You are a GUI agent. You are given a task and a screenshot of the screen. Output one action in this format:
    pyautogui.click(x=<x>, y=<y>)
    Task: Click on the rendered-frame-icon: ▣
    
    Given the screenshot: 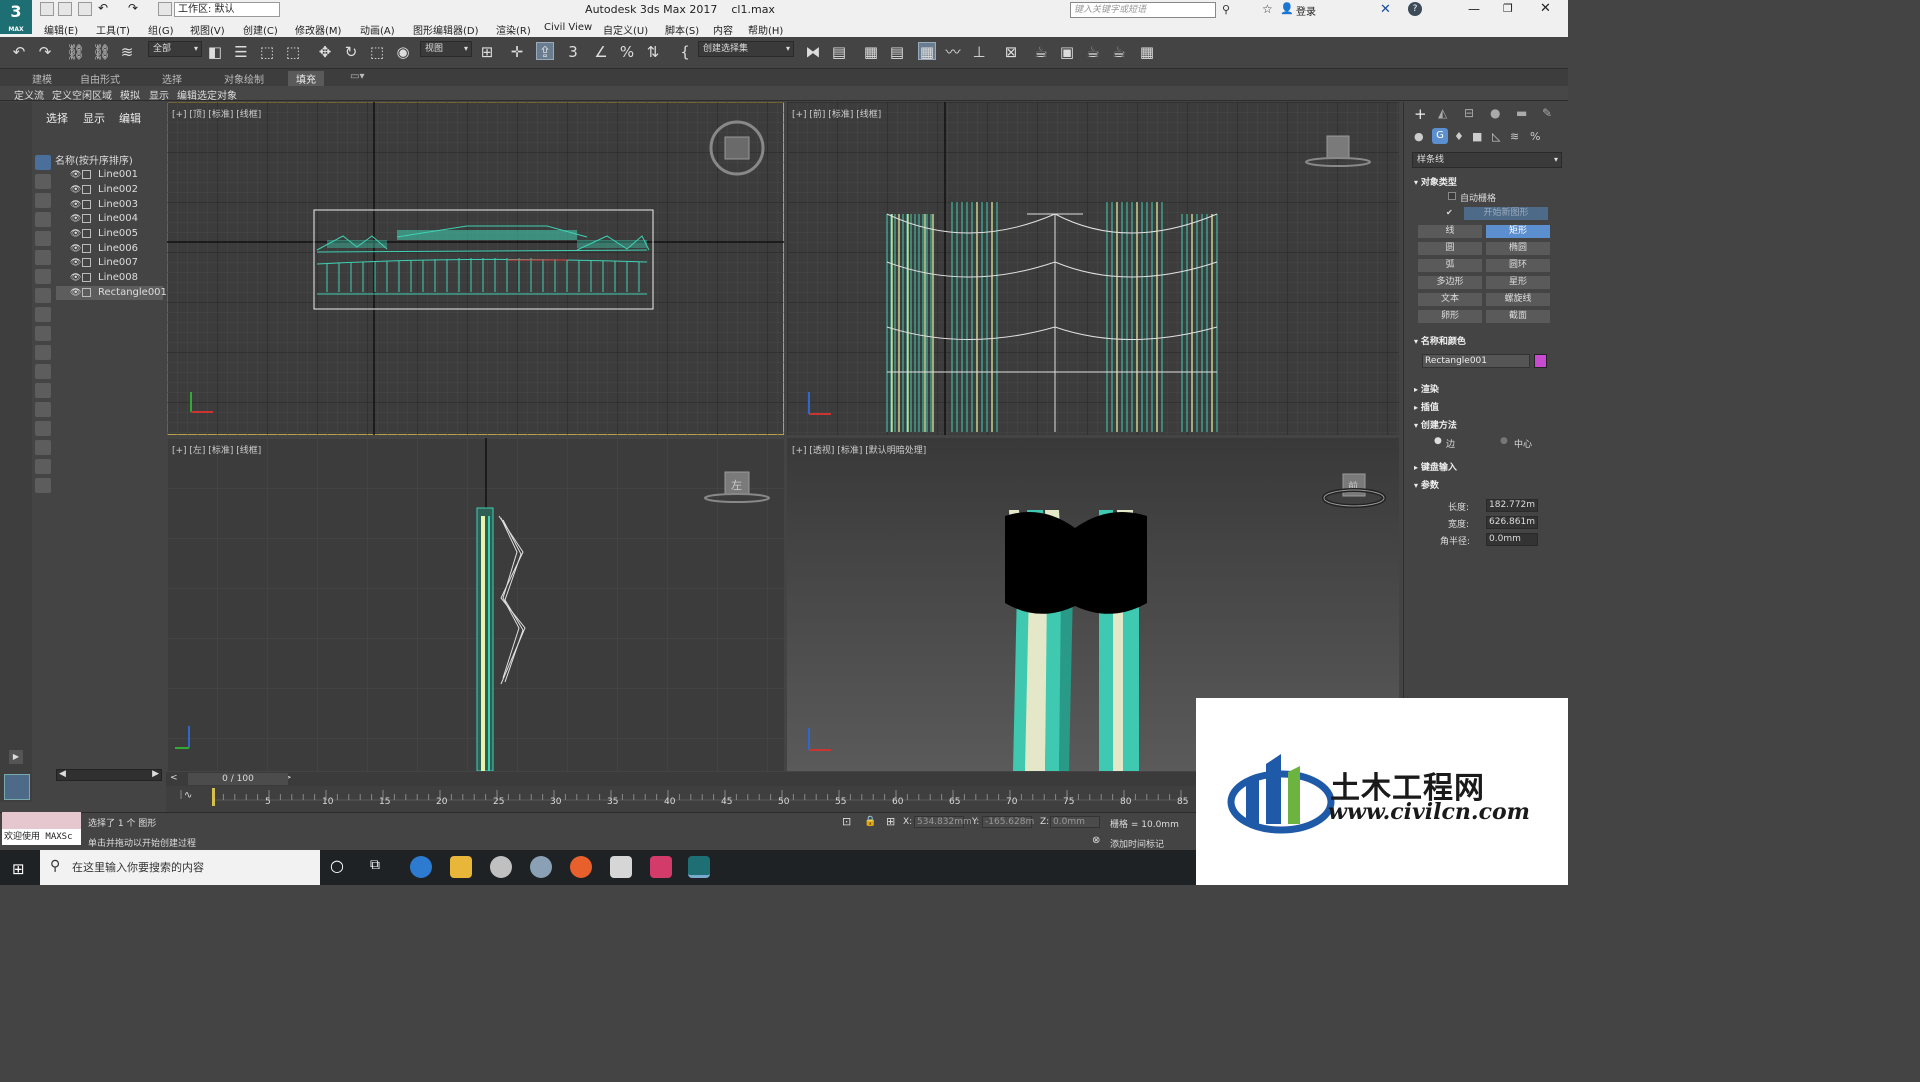 What is the action you would take?
    pyautogui.click(x=1067, y=52)
    